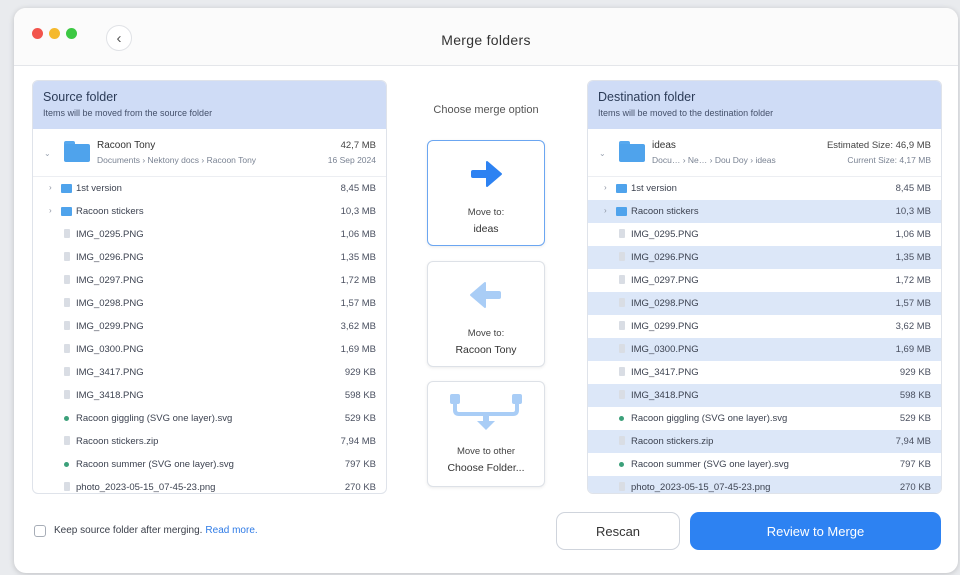 This screenshot has height=575, width=960. I want to click on source-panel-title: Source folder, so click(80, 97).